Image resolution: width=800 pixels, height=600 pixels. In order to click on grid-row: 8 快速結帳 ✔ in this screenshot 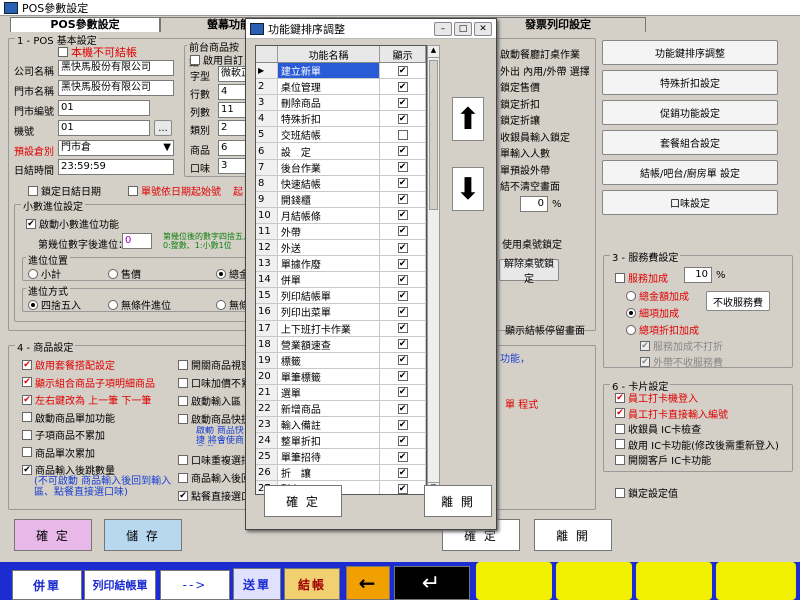, I will do `click(341, 183)`.